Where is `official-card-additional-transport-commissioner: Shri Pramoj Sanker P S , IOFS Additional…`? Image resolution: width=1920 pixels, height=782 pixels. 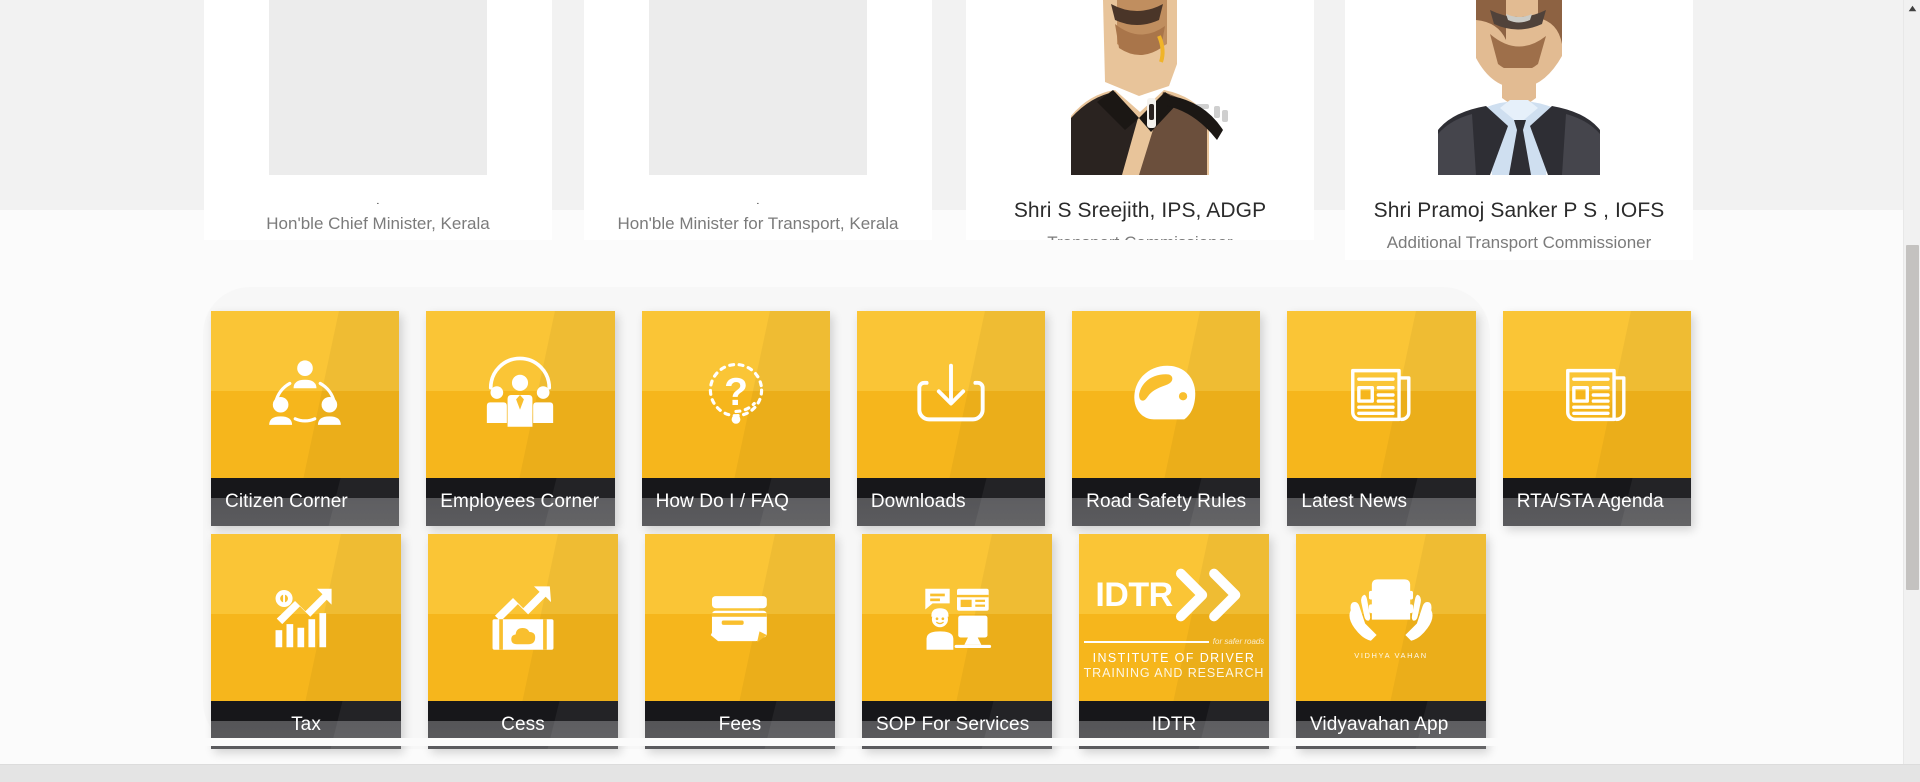
official-card-additional-transport-commissioner: Shri Pramoj Sanker P S , IOFS Additional… is located at coordinates (1519, 130).